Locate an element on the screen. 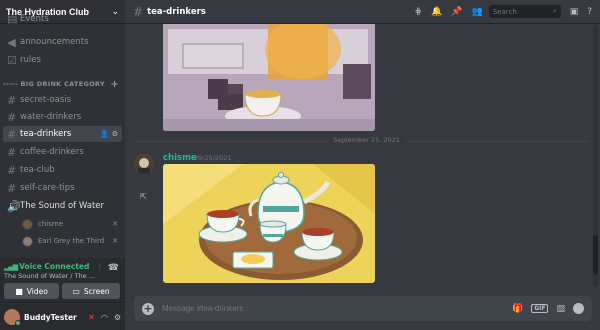 This screenshot has width=600, height=330. voice-channel: 🔊 The Sound of Water is located at coordinates (62, 206).